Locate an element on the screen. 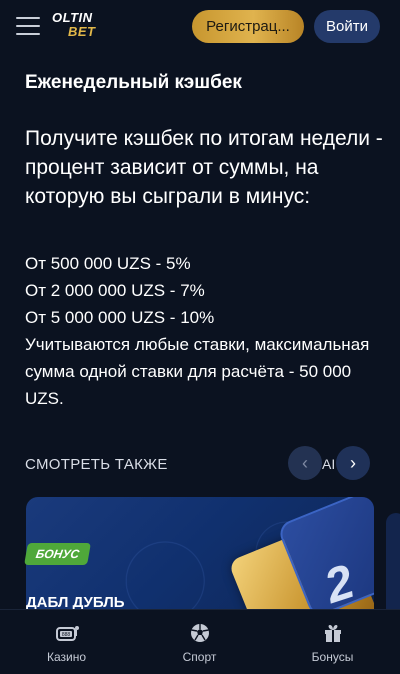 The height and width of the screenshot is (674, 400). nav-item-bonuses: Бонусы is located at coordinates (332, 642).